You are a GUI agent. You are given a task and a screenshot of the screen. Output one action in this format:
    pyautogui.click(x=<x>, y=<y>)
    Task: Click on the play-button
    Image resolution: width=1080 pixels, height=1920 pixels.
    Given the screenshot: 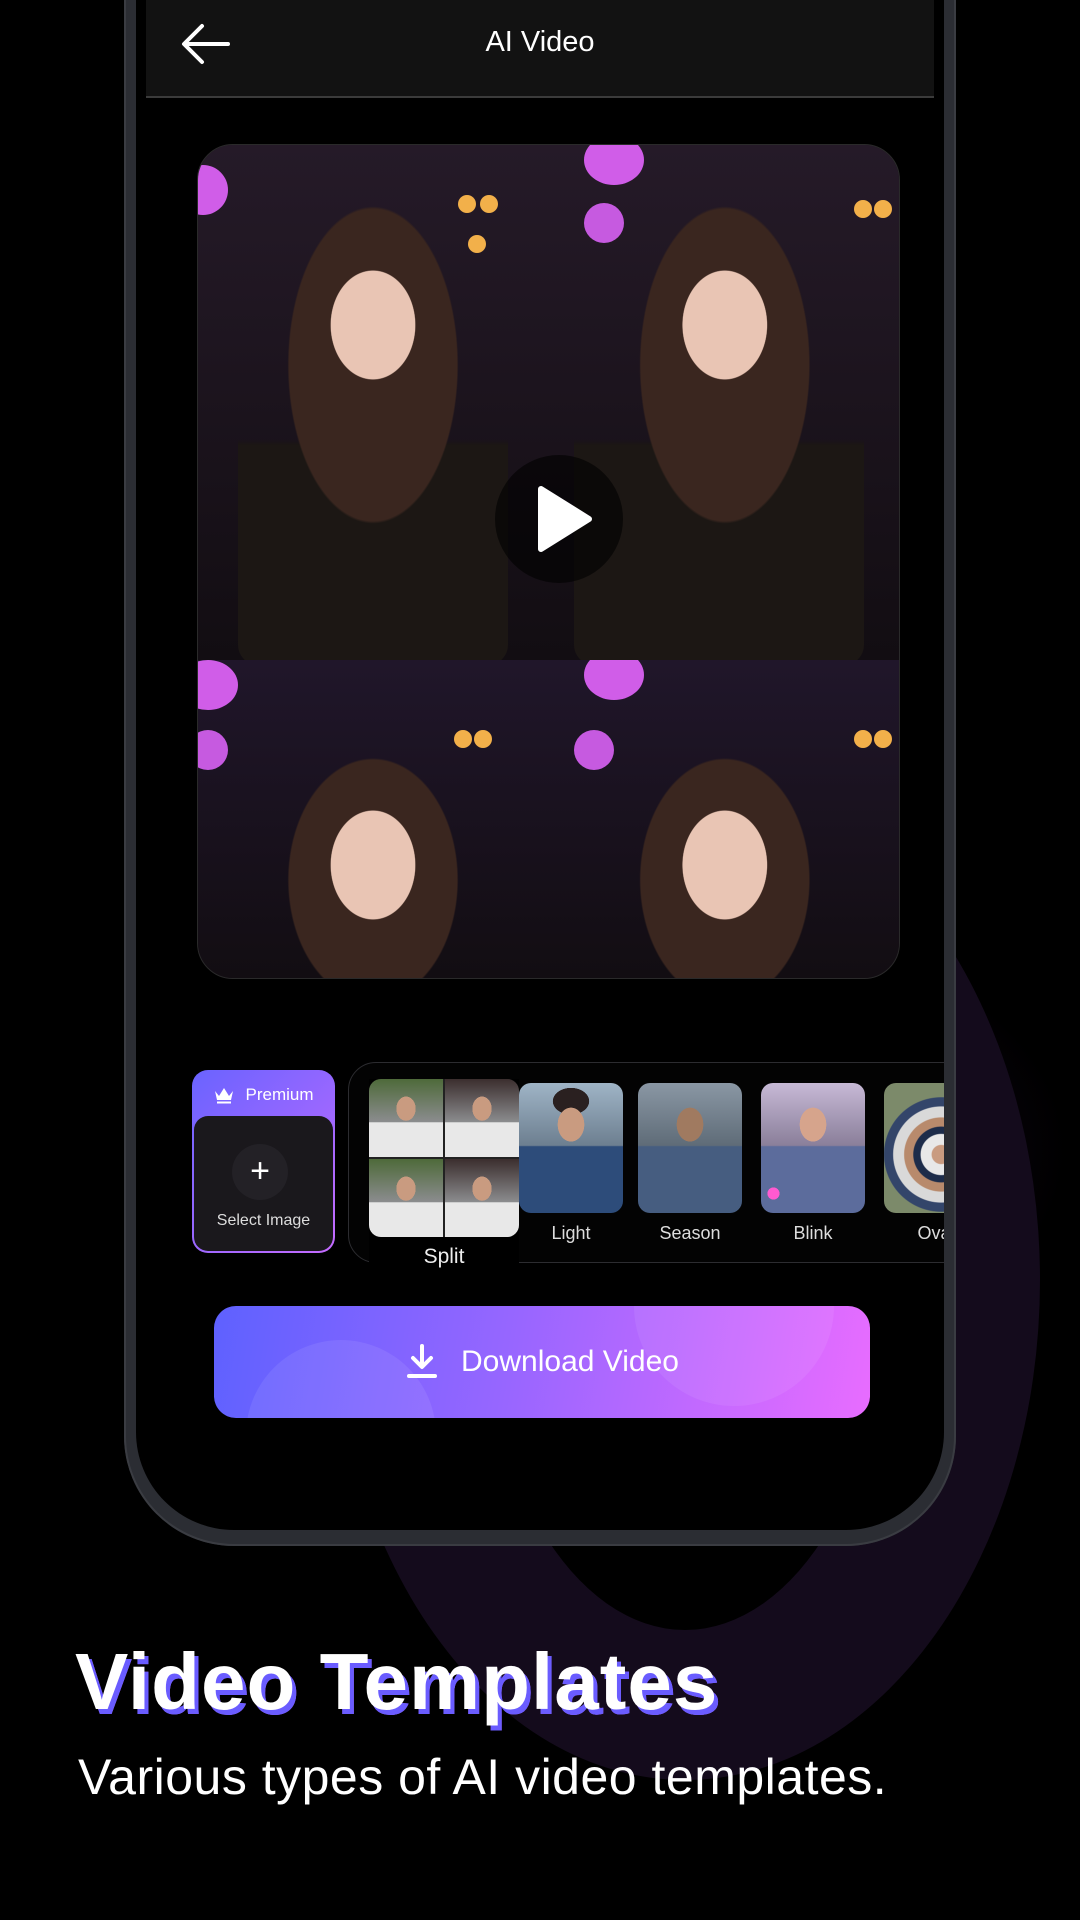 What is the action you would take?
    pyautogui.click(x=559, y=519)
    